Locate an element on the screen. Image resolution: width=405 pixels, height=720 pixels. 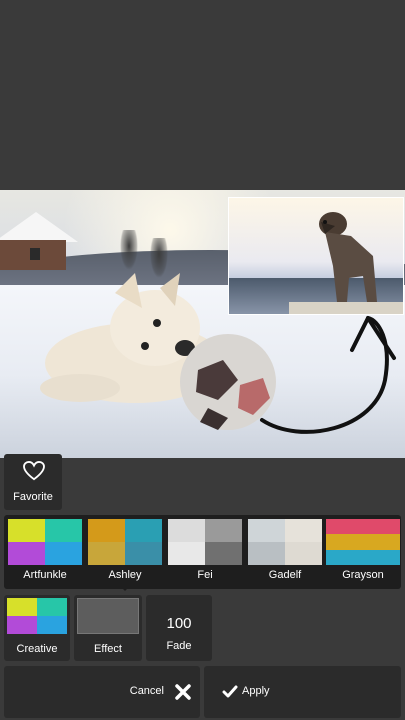
effect-label: Effect is located at coordinates (108, 649).